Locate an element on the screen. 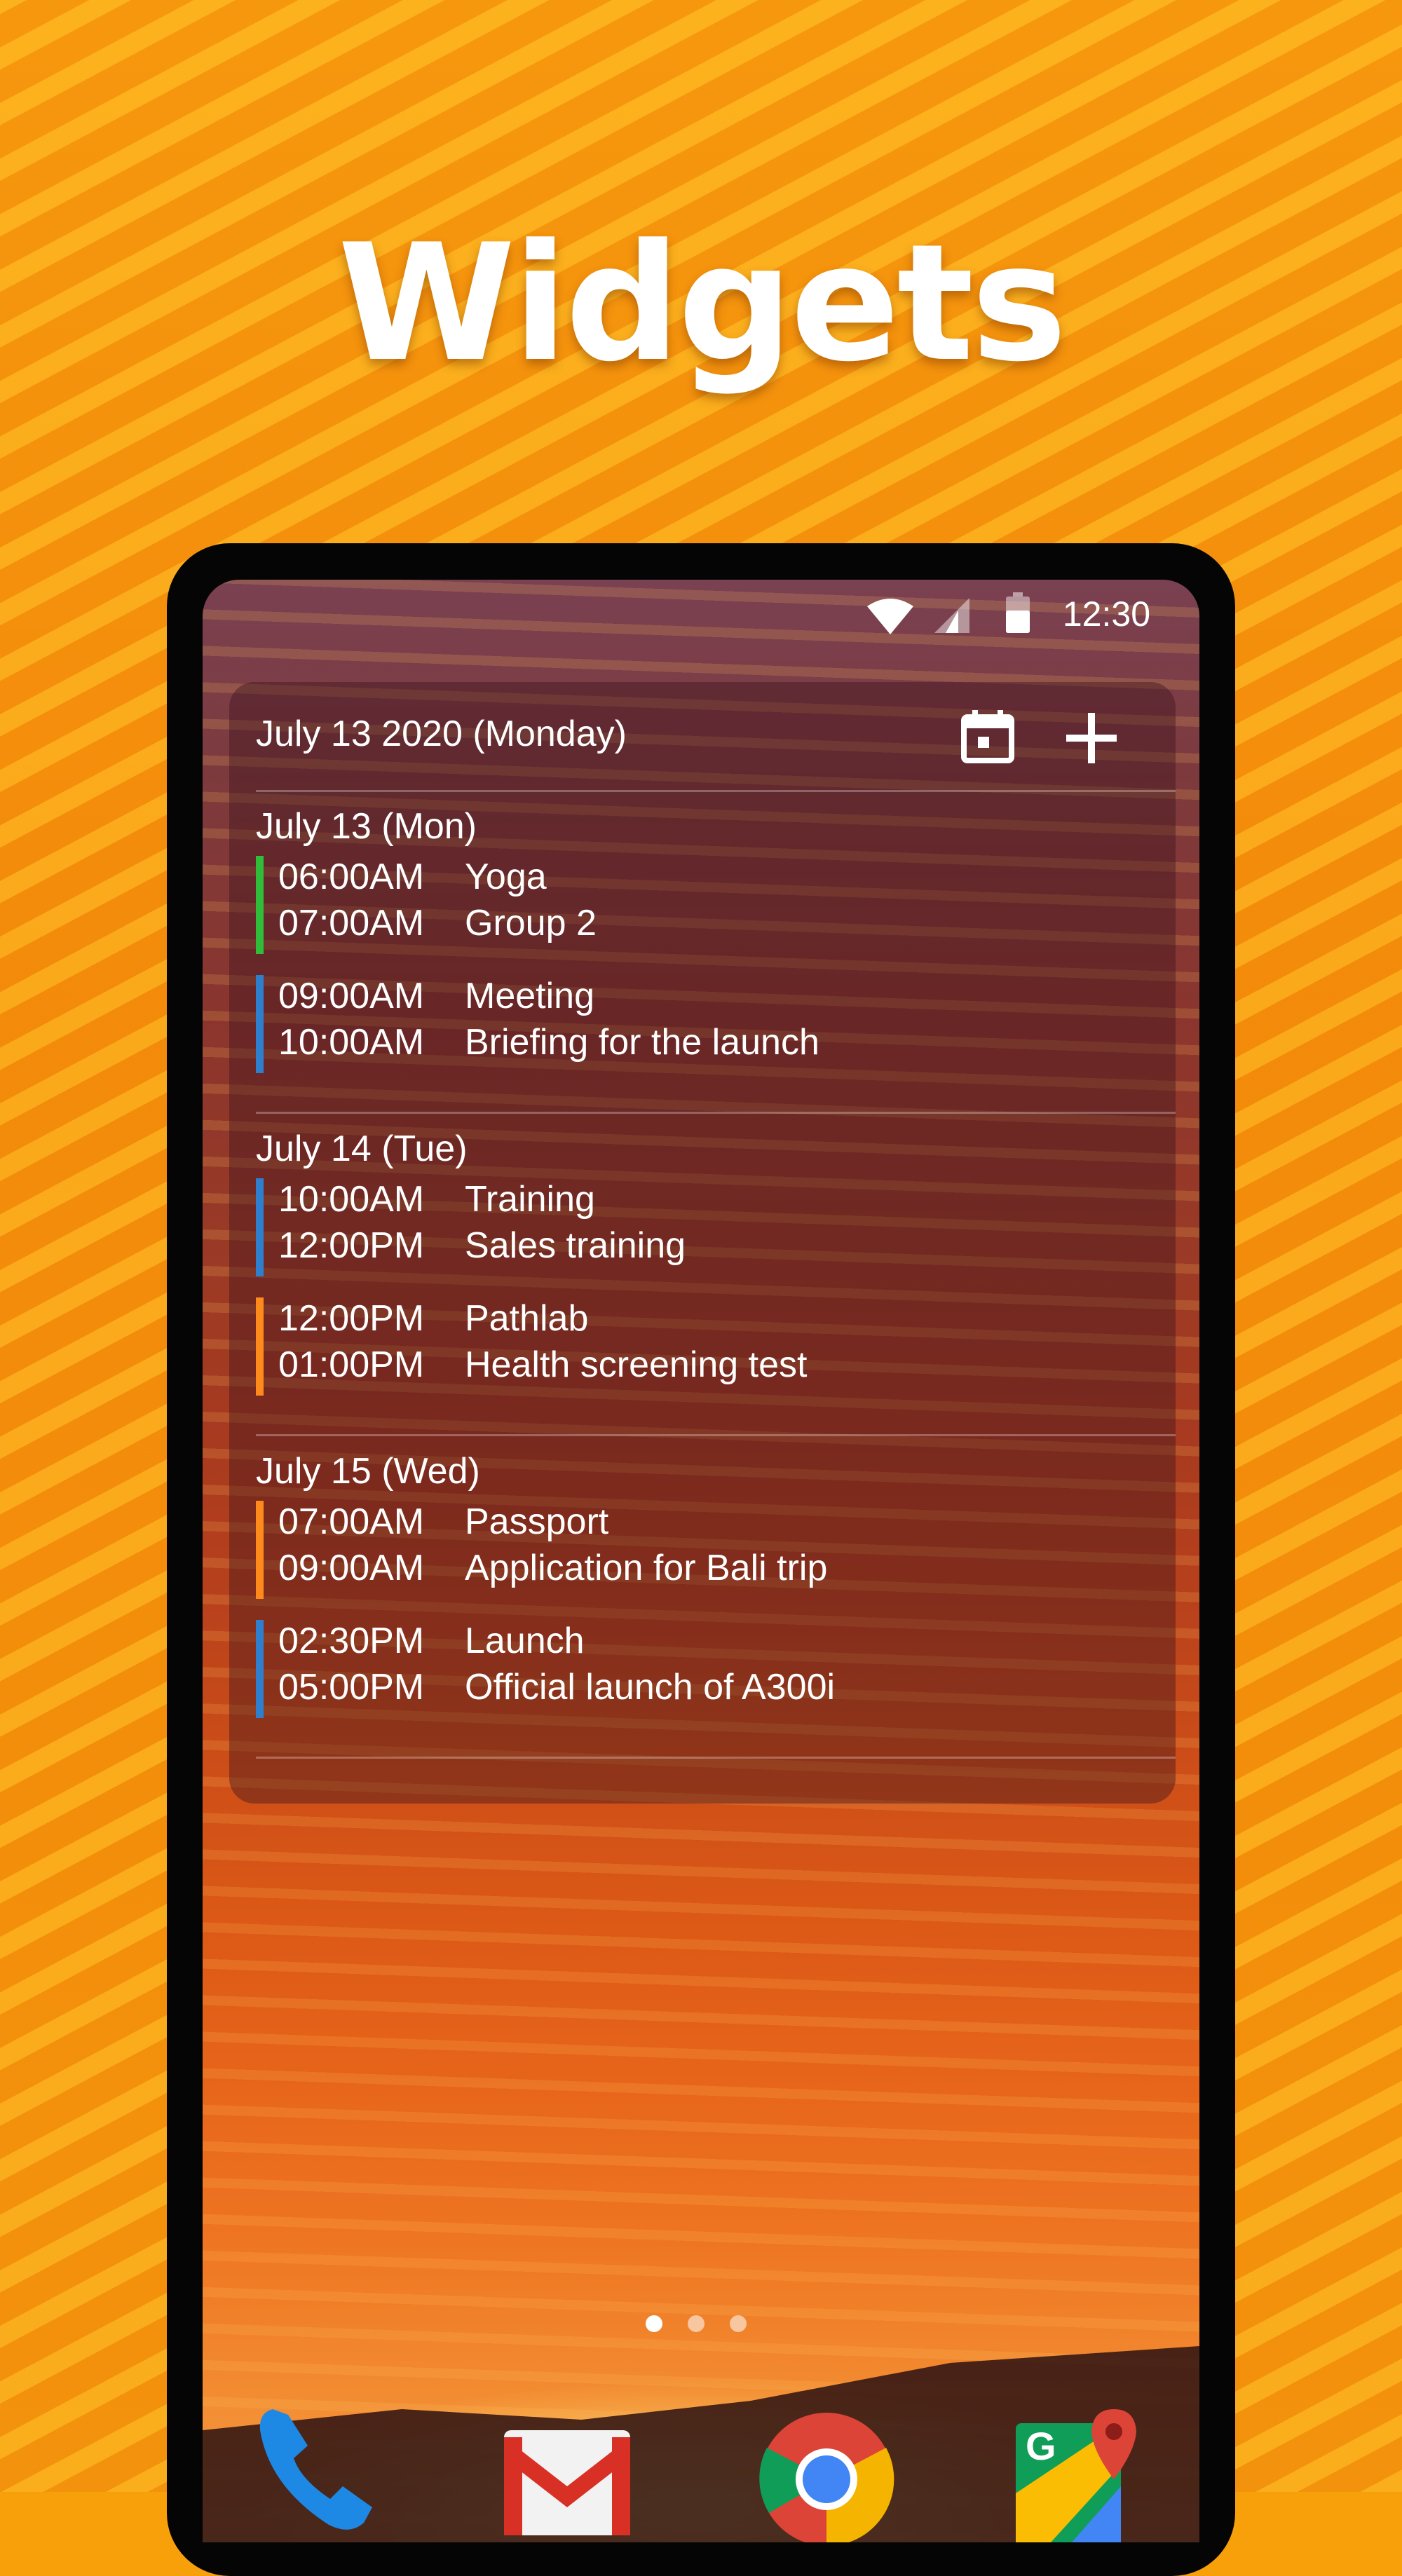 This screenshot has width=1402, height=2576. calendar-icon is located at coordinates (988, 737).